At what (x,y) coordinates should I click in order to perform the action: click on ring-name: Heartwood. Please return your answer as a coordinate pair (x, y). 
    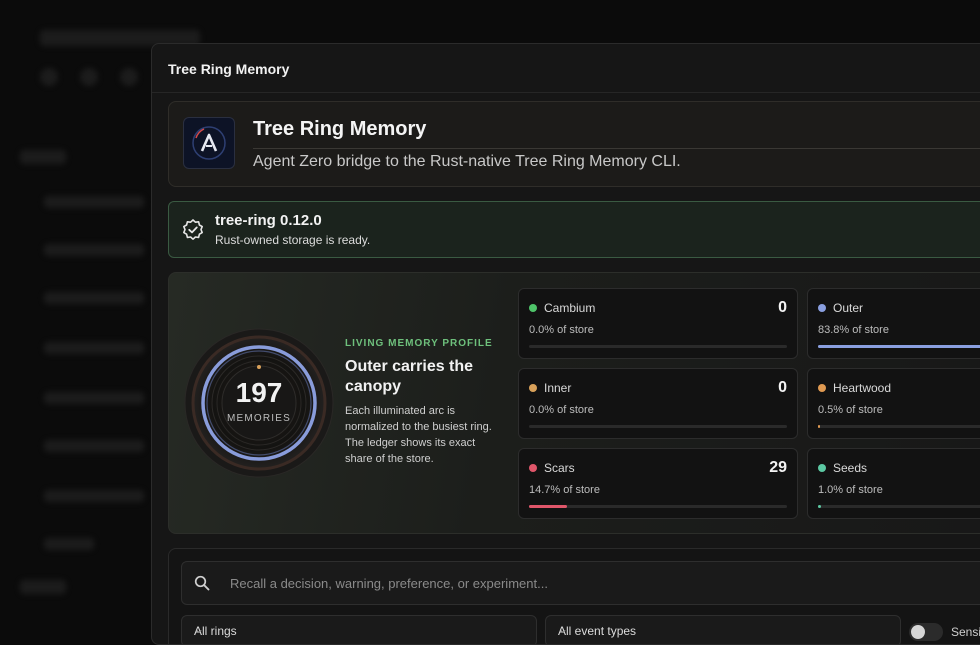
    Looking at the image, I should click on (862, 388).